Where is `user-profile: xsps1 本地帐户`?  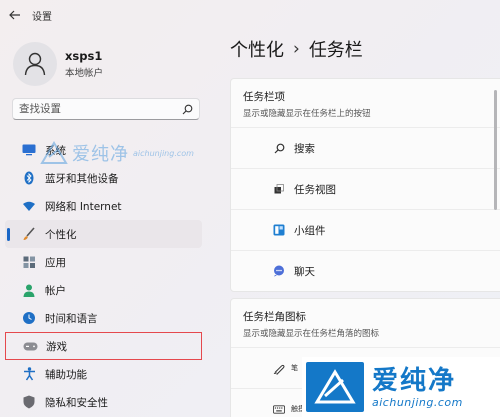
user-profile: xsps1 本地帐户 is located at coordinates (58, 64).